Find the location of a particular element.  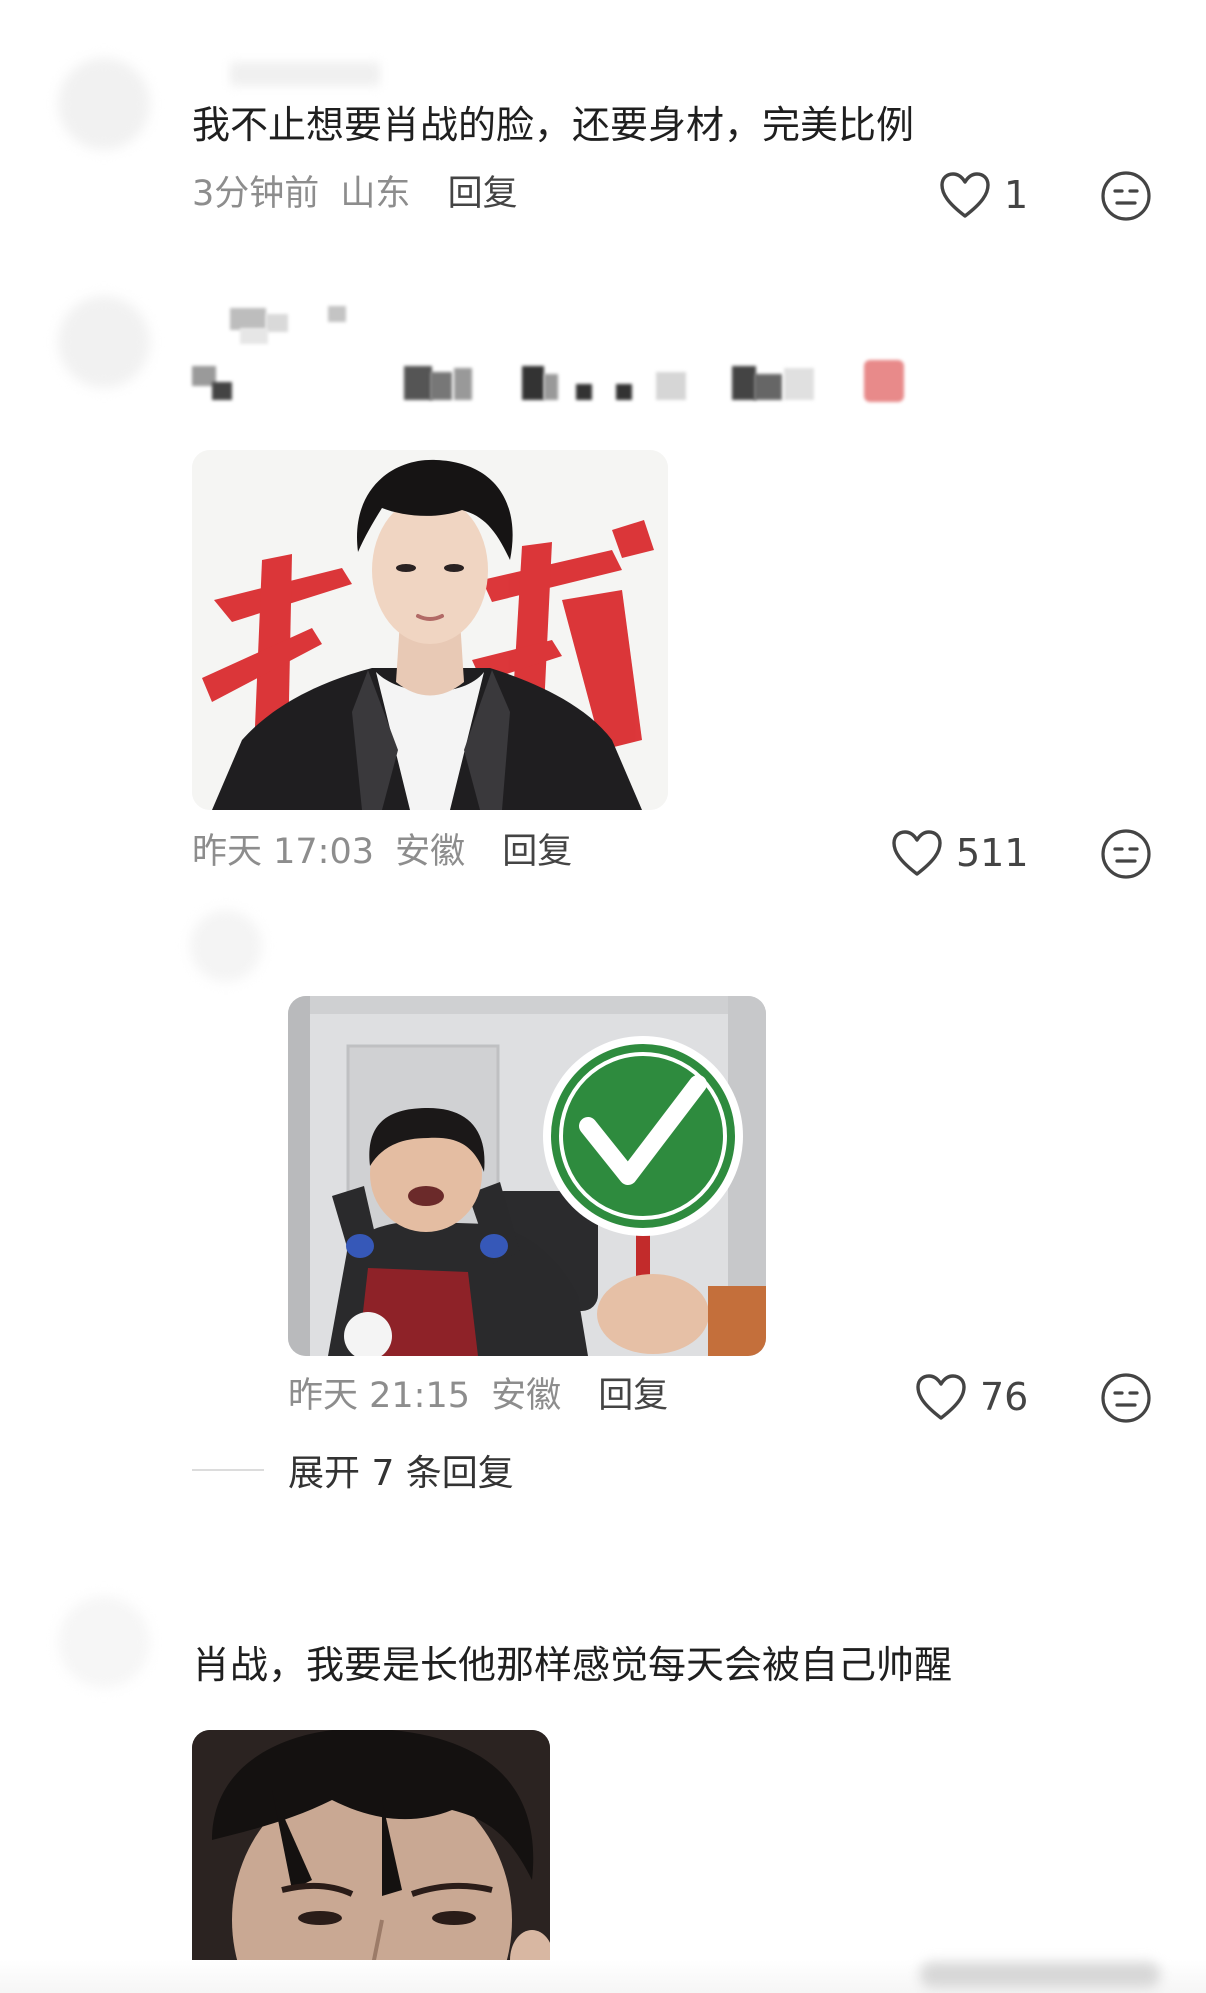

like-count: 511 is located at coordinates (992, 853).